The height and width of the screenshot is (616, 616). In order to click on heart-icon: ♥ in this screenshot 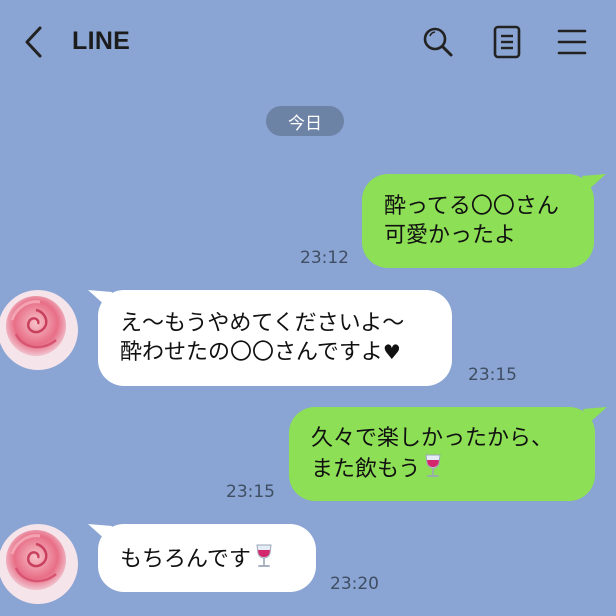, I will do `click(391, 352)`.